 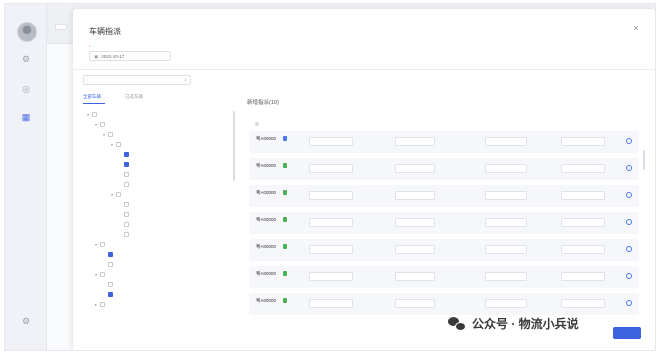 I want to click on confirm-button, so click(x=627, y=333).